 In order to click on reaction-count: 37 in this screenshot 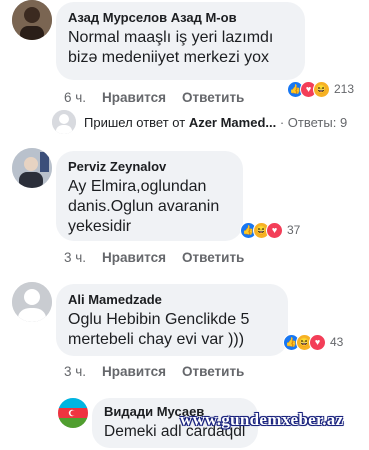, I will do `click(294, 230)`.